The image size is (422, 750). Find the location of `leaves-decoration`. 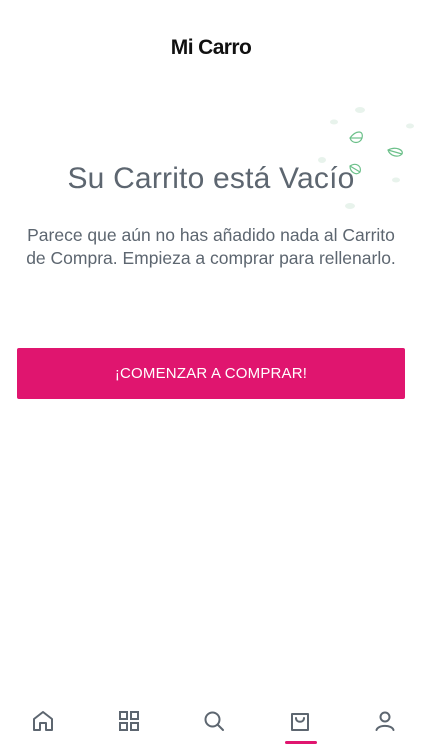

leaves-decoration is located at coordinates (366, 158).